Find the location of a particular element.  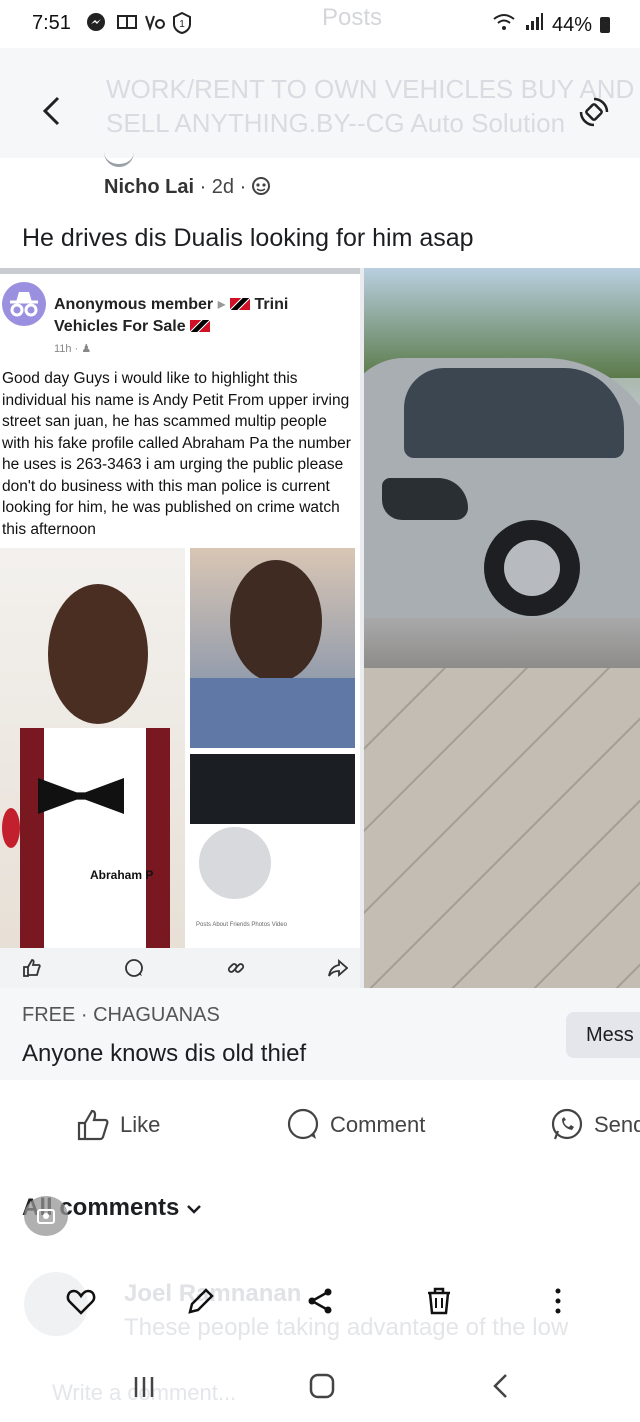

screenshot-time-text: 11h · is located at coordinates (68, 349).